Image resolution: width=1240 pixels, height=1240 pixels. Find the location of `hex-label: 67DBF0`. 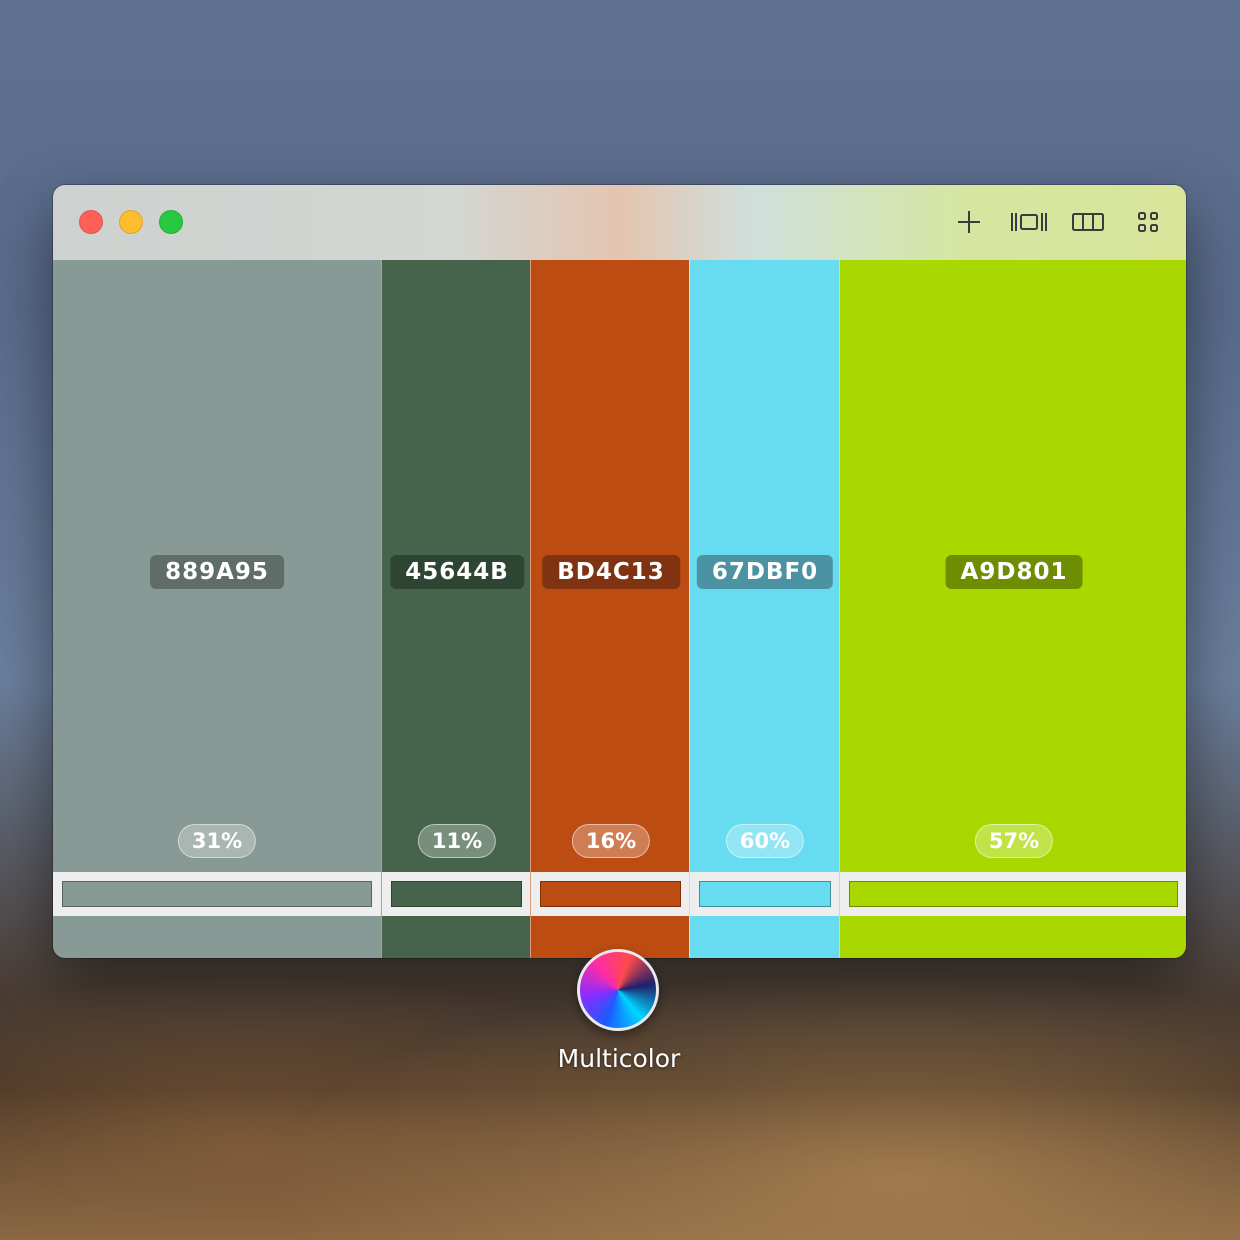

hex-label: 67DBF0 is located at coordinates (765, 572).